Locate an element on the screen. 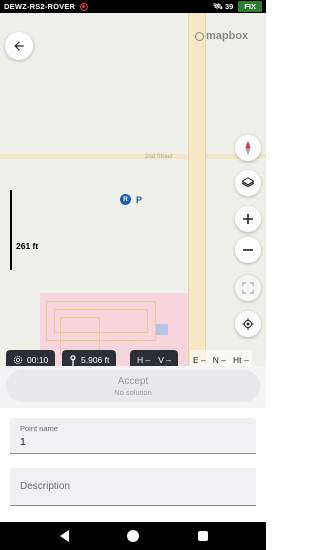  point-name-field: Point name 1 is located at coordinates (133, 436).